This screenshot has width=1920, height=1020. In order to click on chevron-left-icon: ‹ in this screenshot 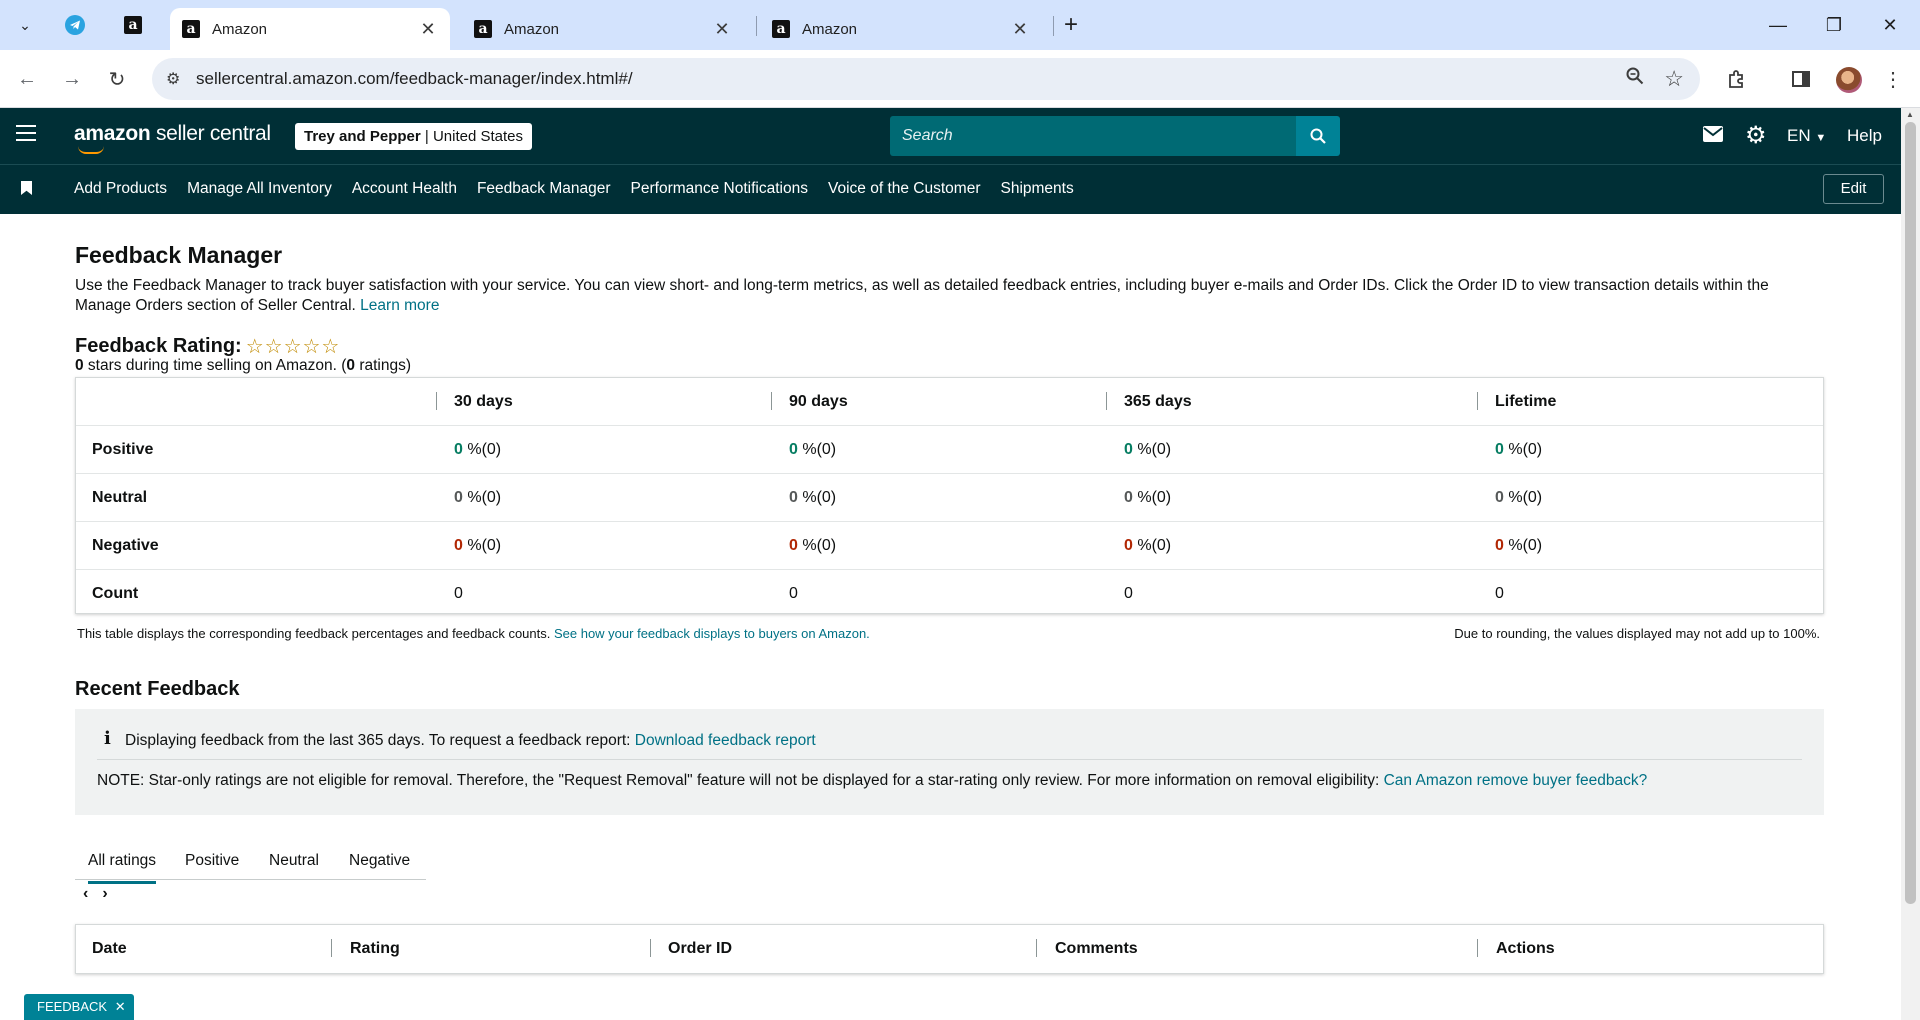, I will do `click(85, 893)`.